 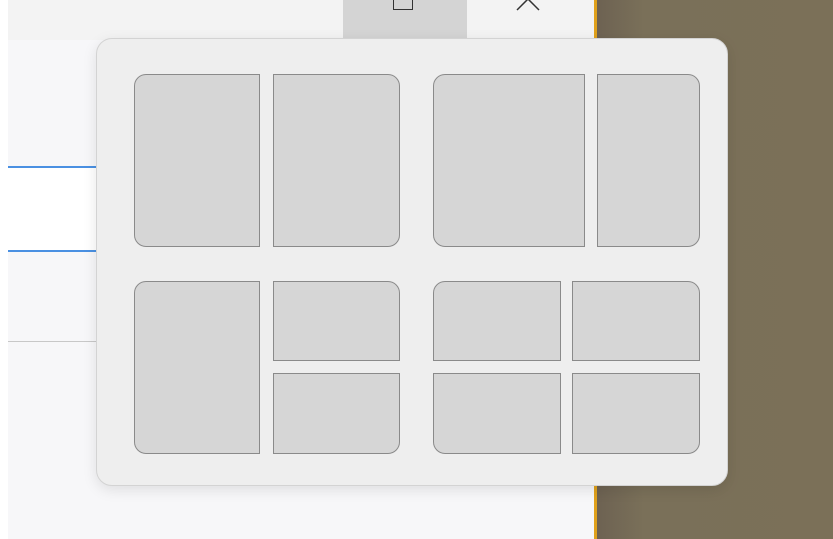 I want to click on close-icon, so click(x=528, y=5).